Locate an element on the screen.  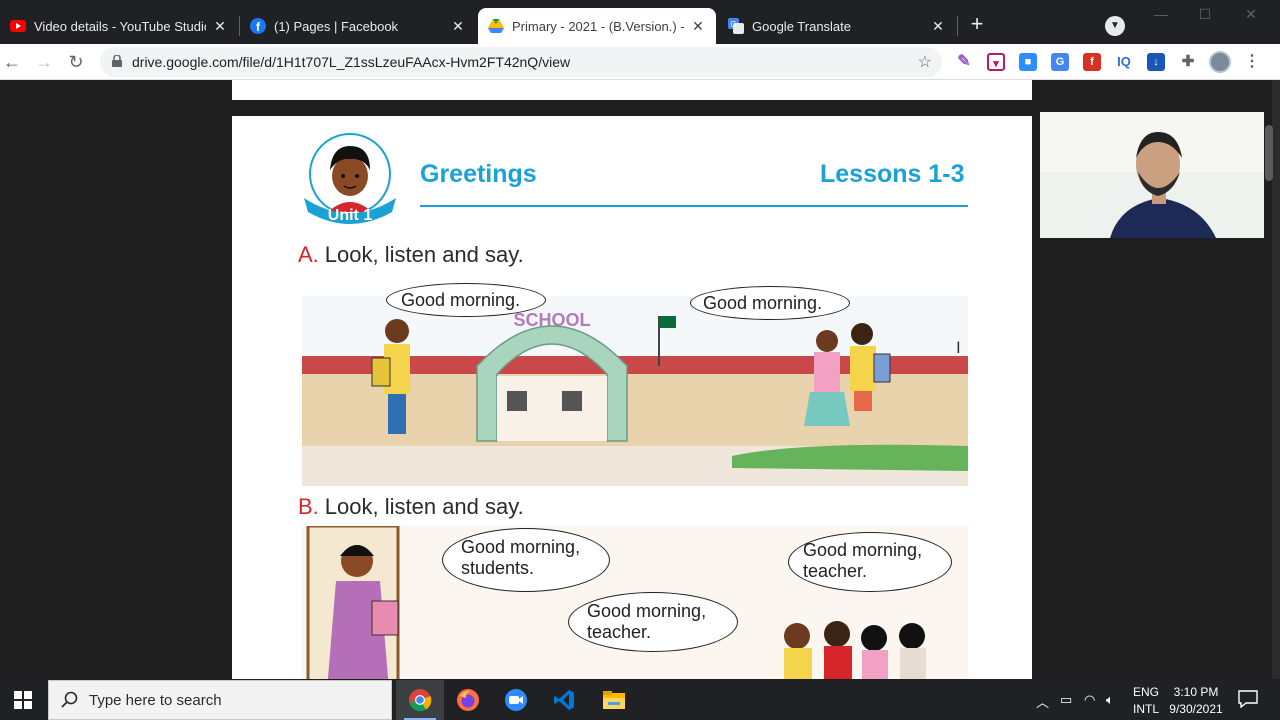
download-extension-icon: ↓ is located at coordinates (1156, 62).